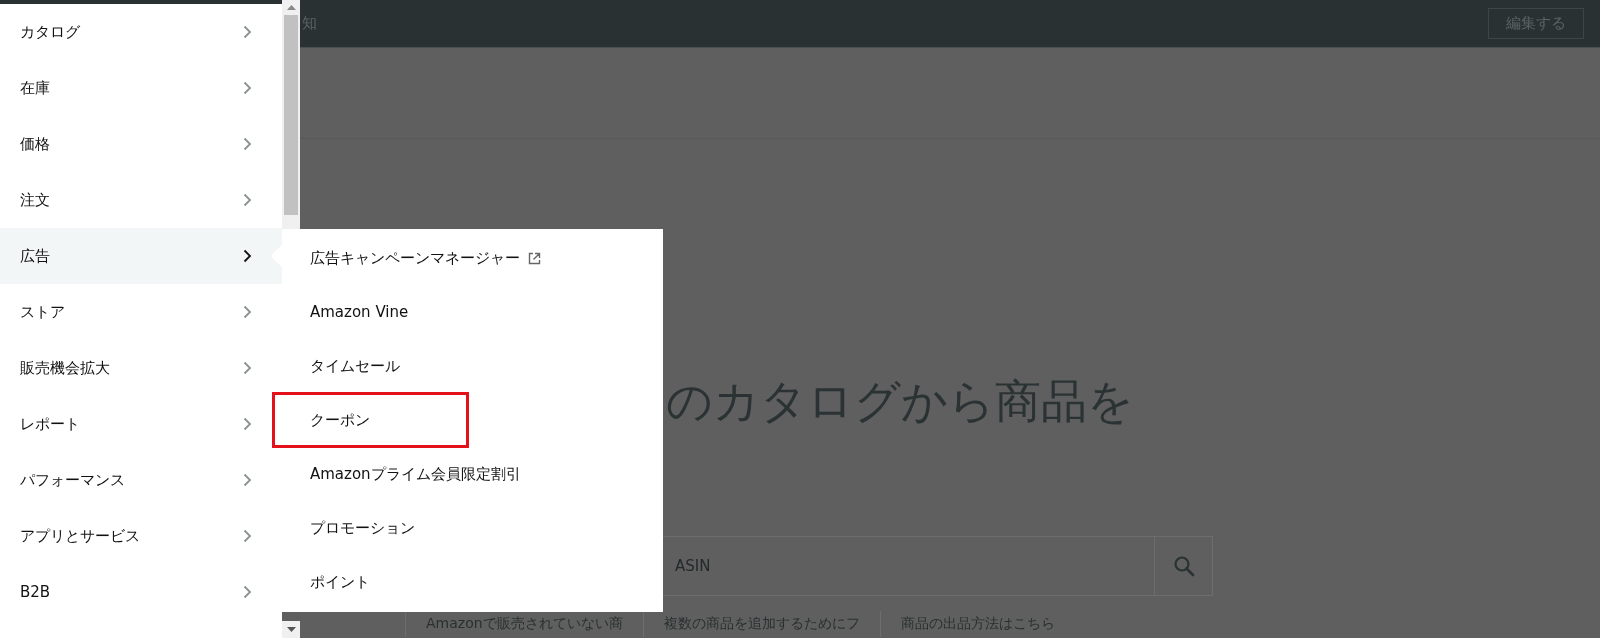 The image size is (1600, 638). I want to click on scroll-thumb, so click(291, 115).